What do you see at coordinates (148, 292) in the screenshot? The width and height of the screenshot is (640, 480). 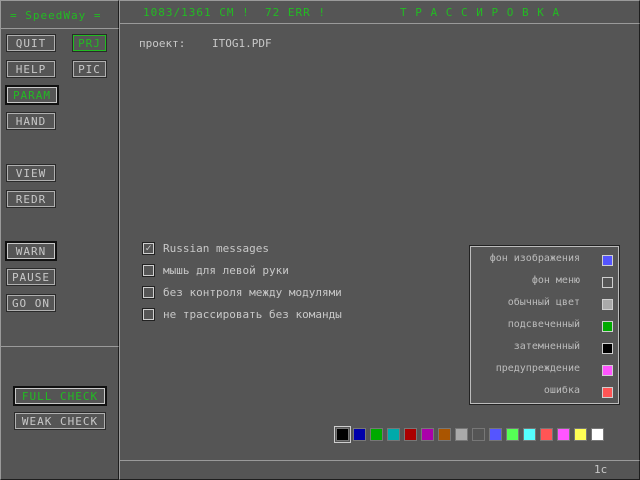 I see `no-module-control-checkbox` at bounding box center [148, 292].